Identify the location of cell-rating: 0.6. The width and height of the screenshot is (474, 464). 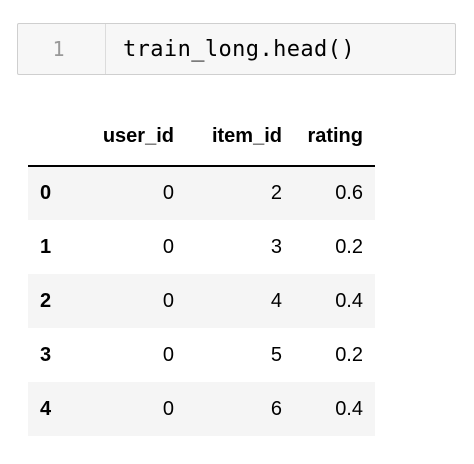
(349, 193).